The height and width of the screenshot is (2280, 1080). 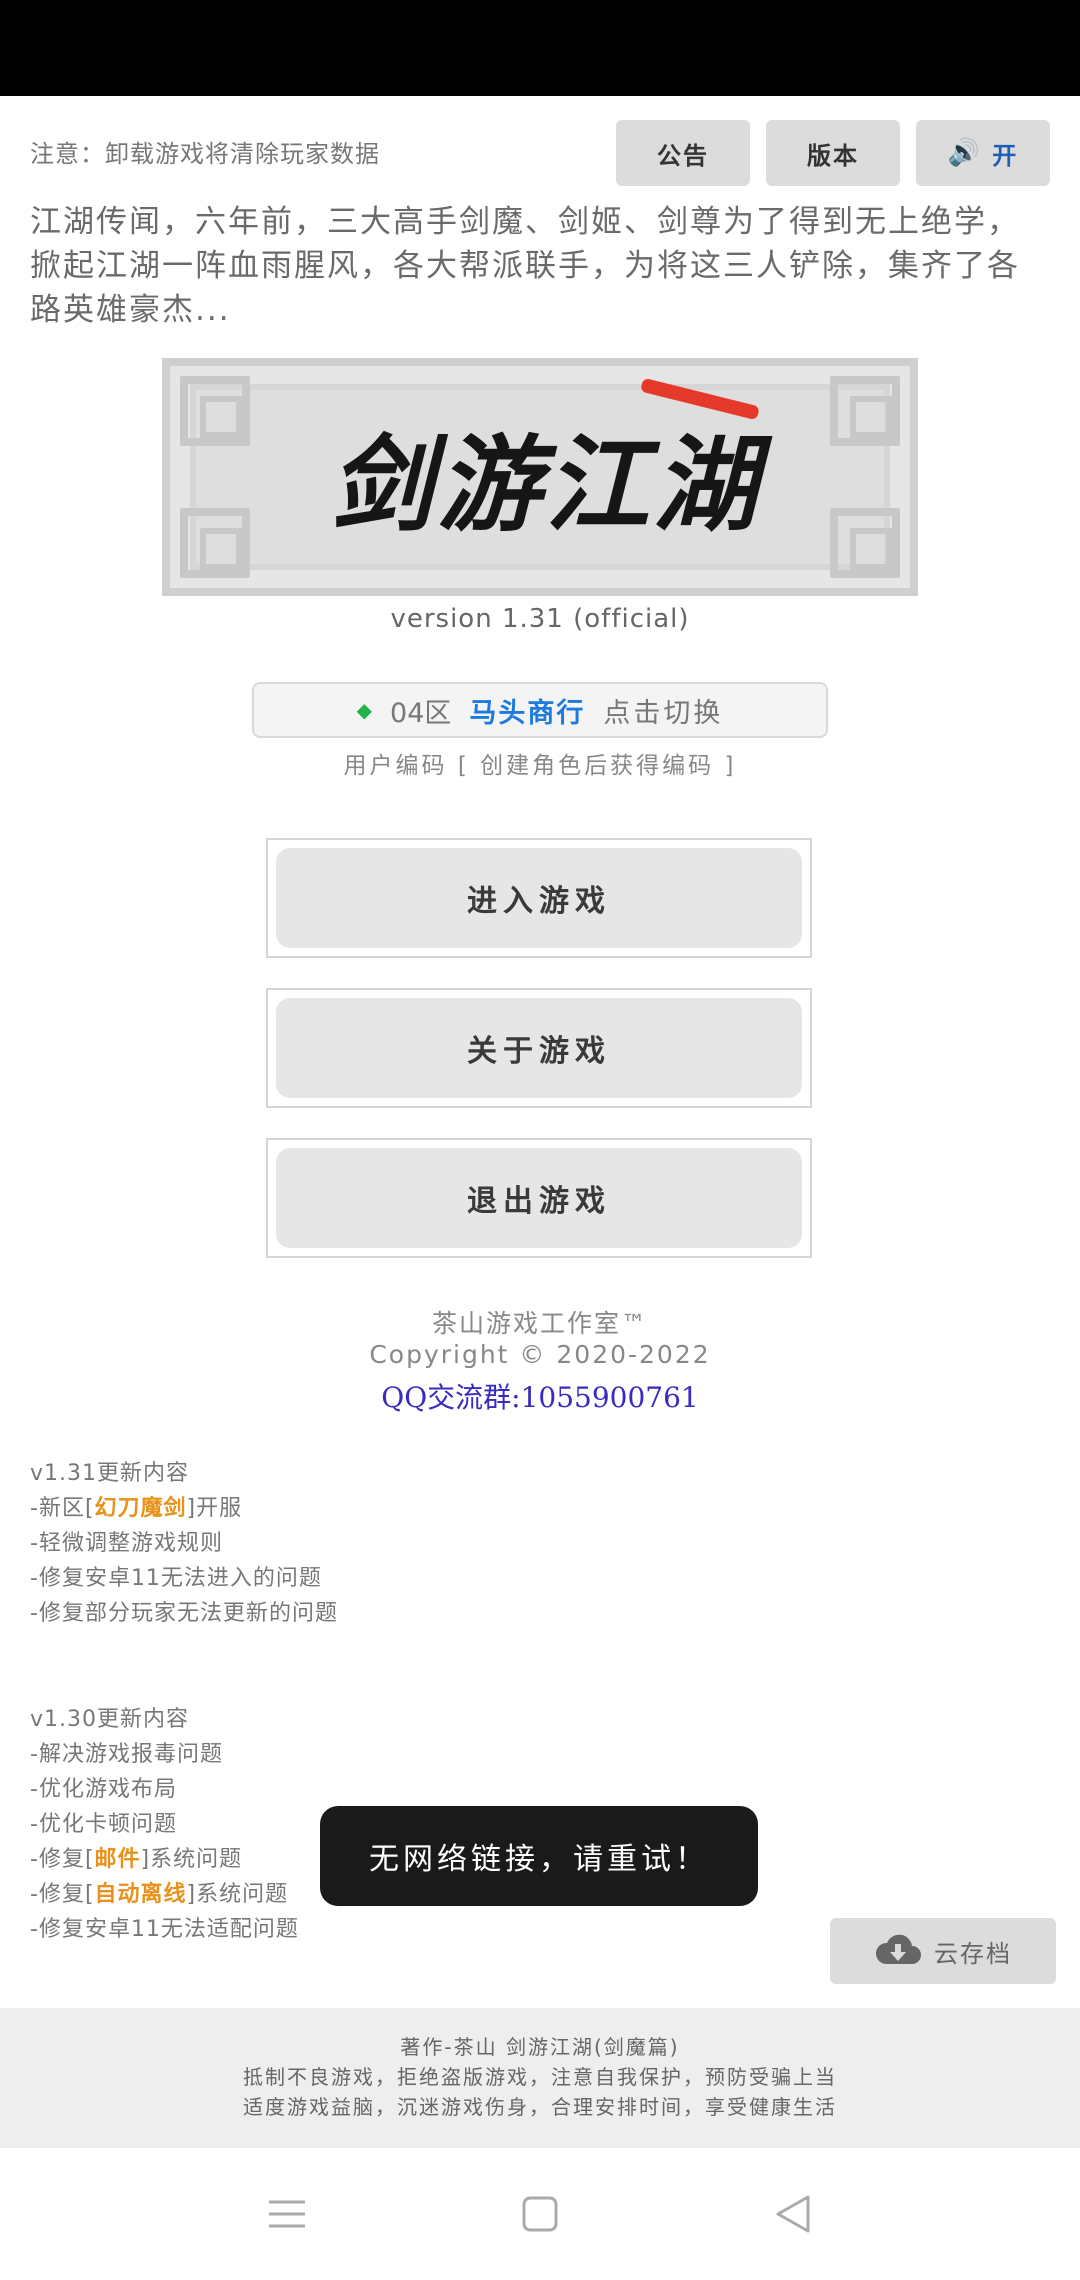 What do you see at coordinates (1005, 155) in the screenshot?
I see `sound-state-label: 开` at bounding box center [1005, 155].